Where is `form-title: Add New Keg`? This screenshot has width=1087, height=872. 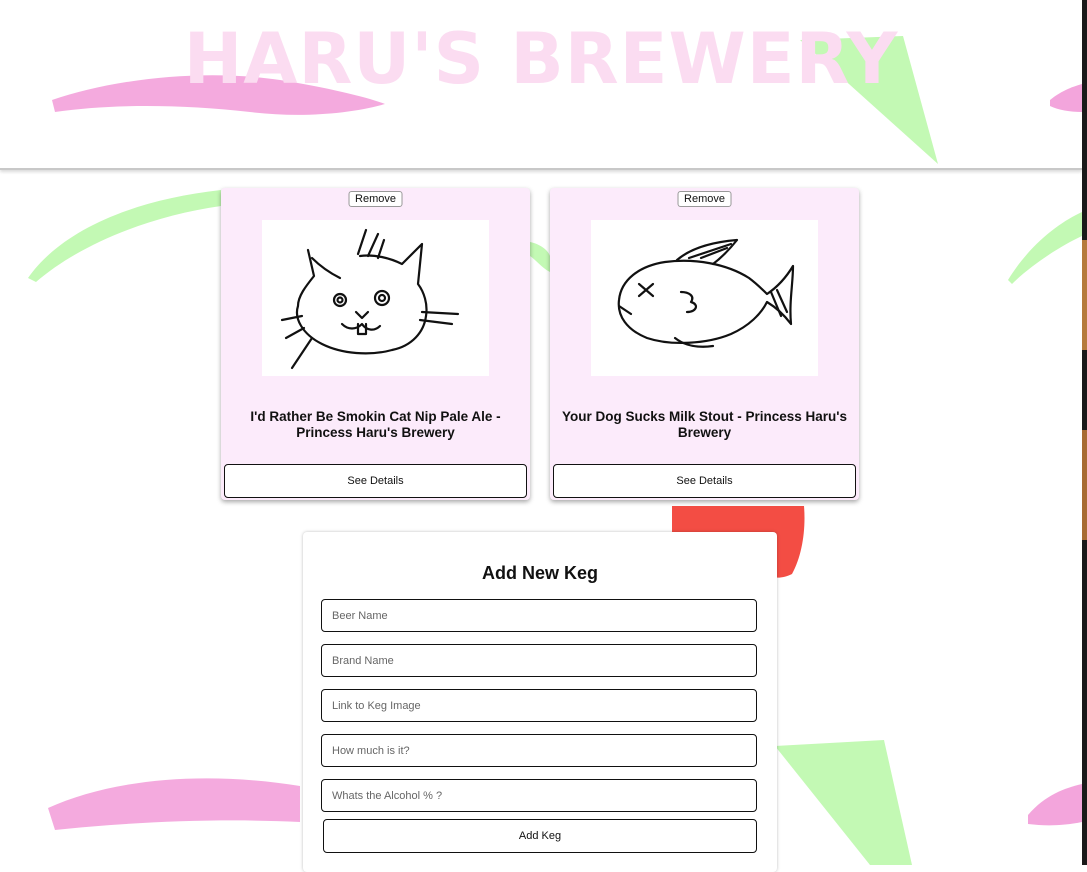
form-title: Add New Keg is located at coordinates (539, 573).